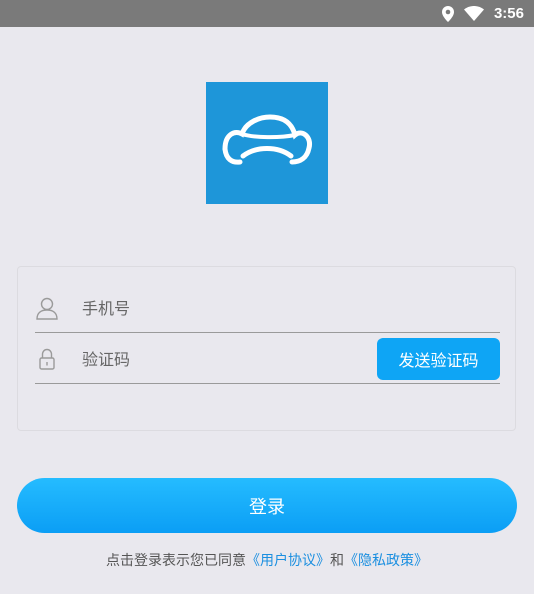 Image resolution: width=534 pixels, height=594 pixels. What do you see at coordinates (47, 308) in the screenshot?
I see `user-icon` at bounding box center [47, 308].